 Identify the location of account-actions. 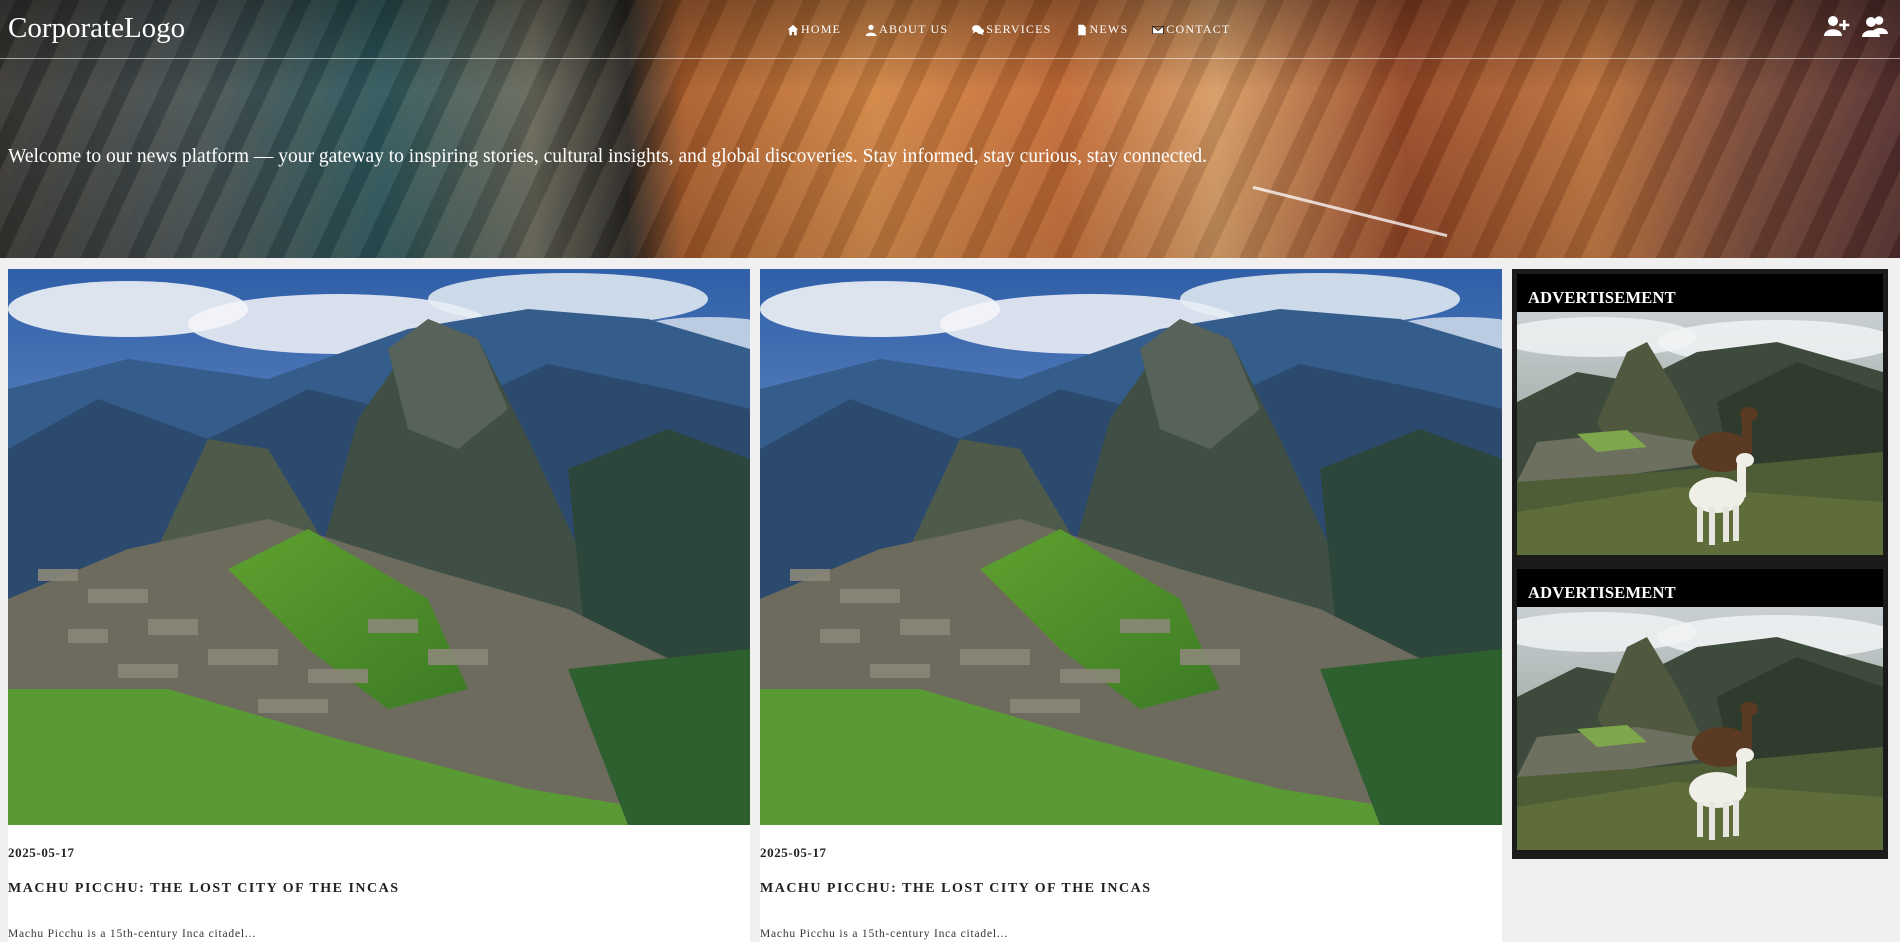
(1856, 26).